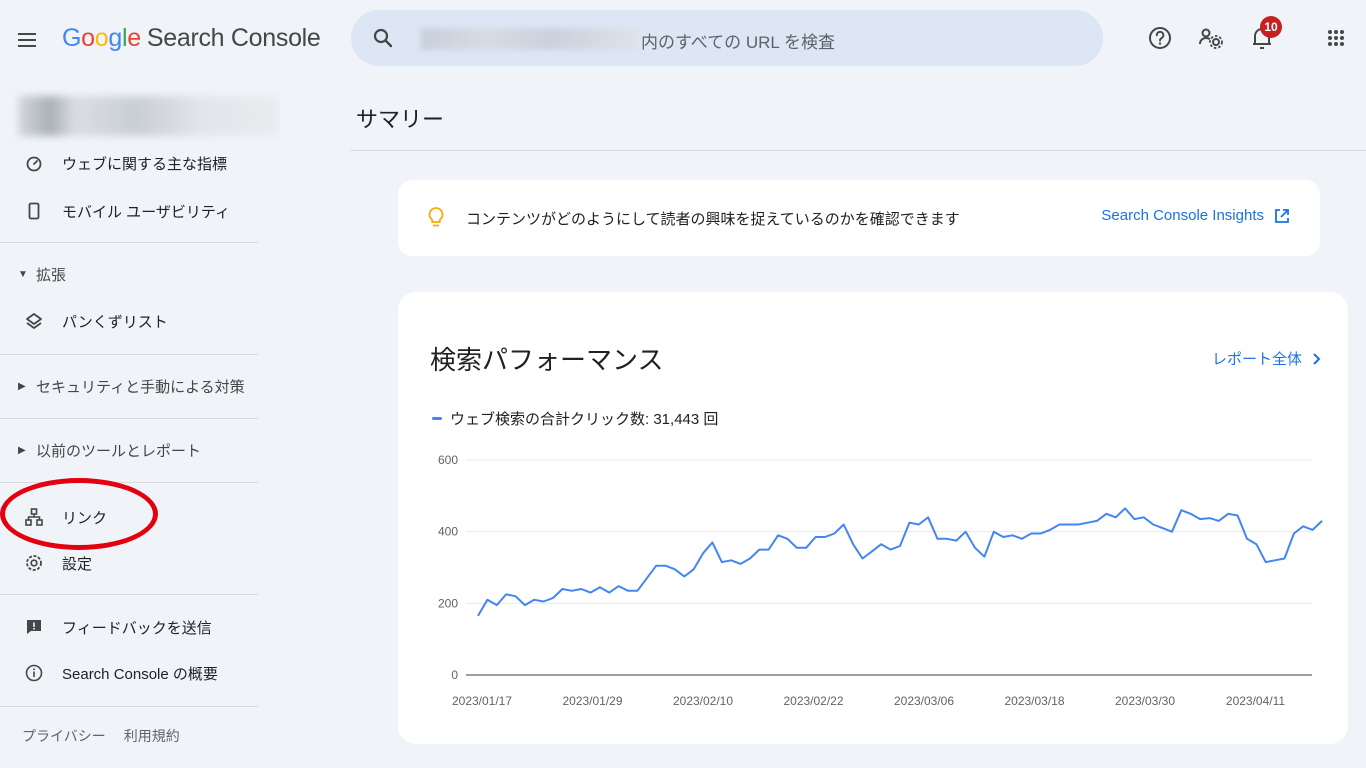 This screenshot has width=1366, height=768. What do you see at coordinates (23, 274) in the screenshot?
I see `caret-down-icon: ▼` at bounding box center [23, 274].